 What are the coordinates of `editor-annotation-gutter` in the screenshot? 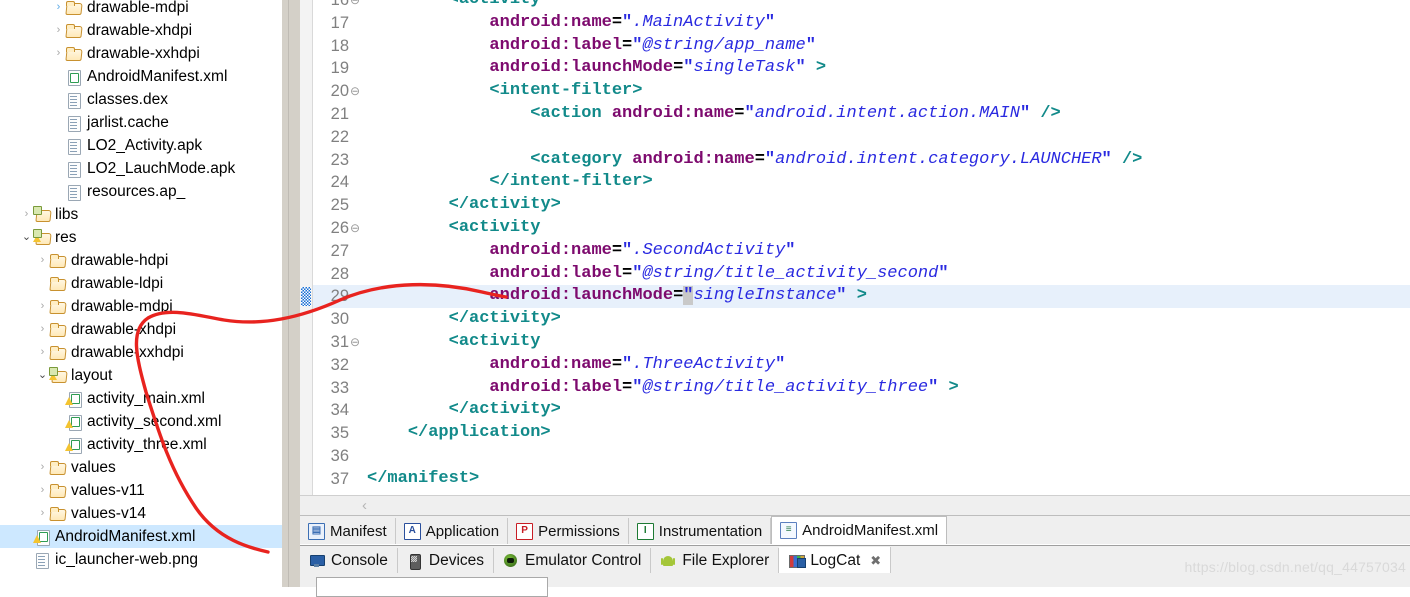 It's located at (306, 247).